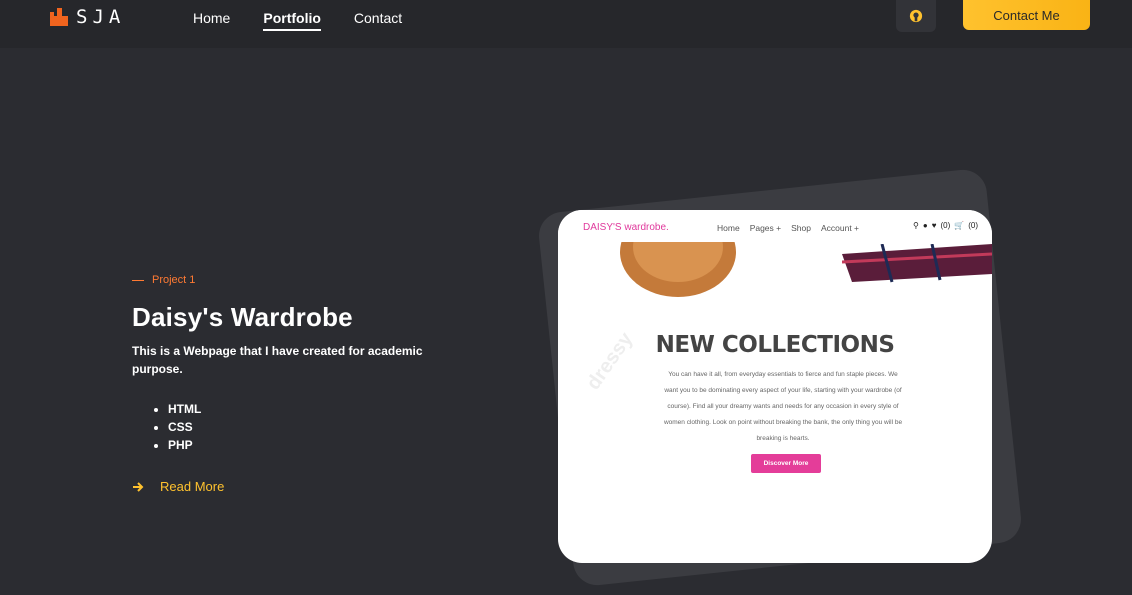 This screenshot has width=1132, height=595. Describe the element at coordinates (378, 20) in the screenshot. I see `nav-contact: Contact` at that location.